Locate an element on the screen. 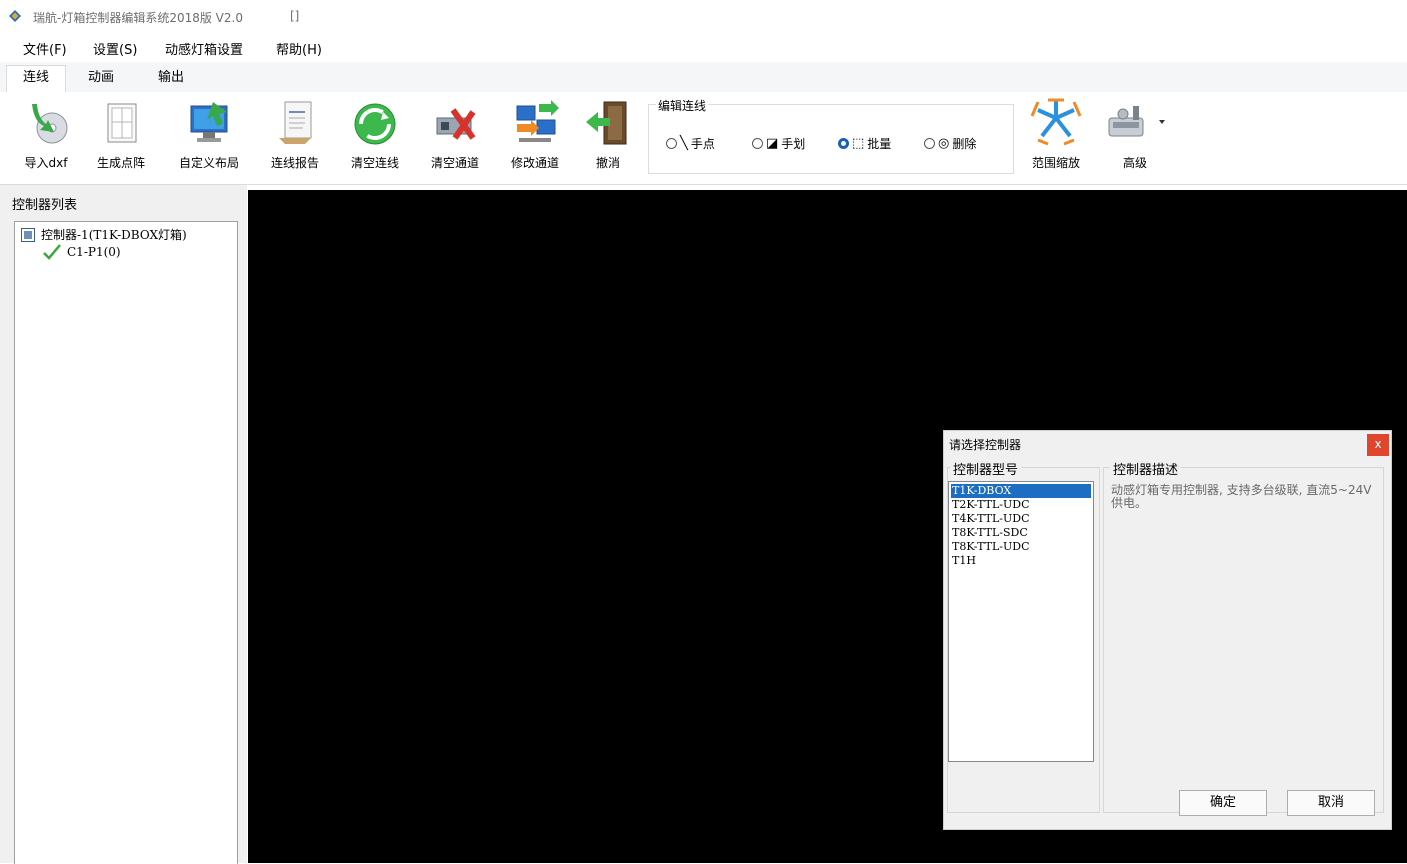  ok-button: 确定 is located at coordinates (1223, 803).